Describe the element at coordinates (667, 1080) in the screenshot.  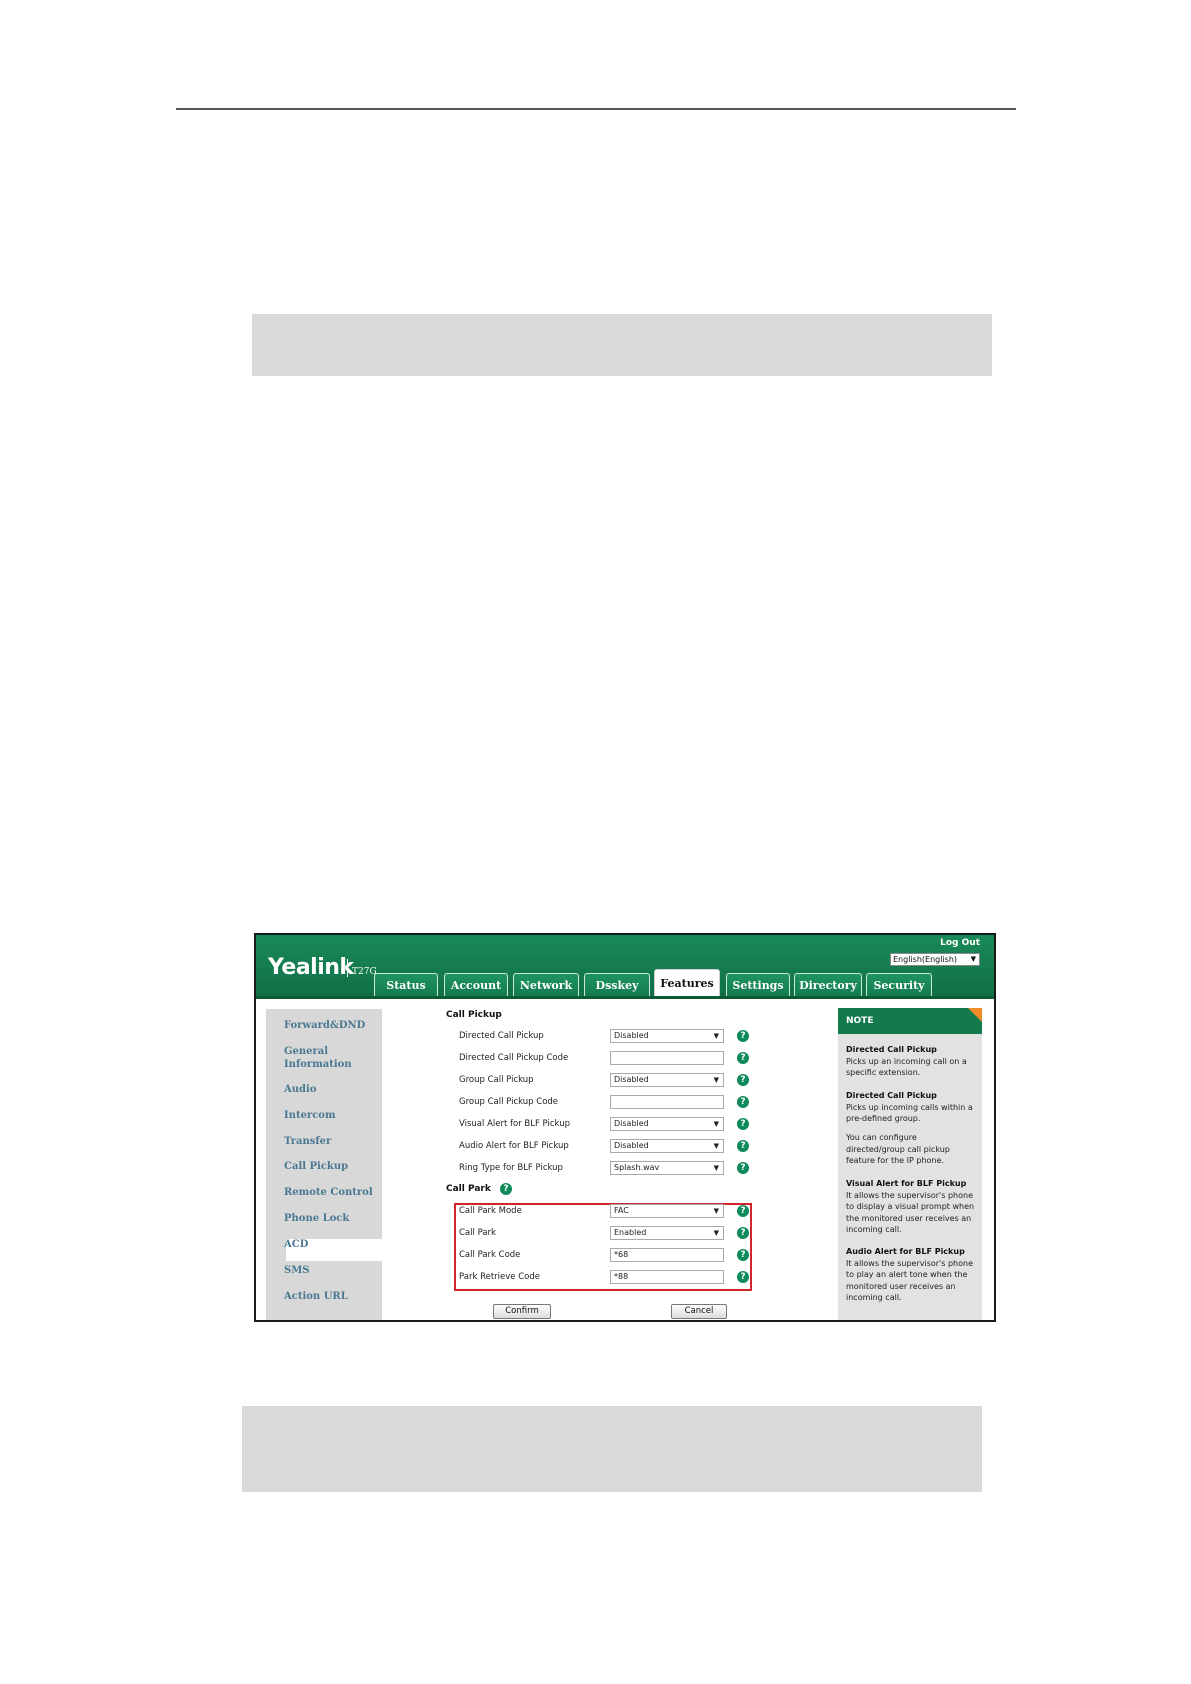
I see `select-group-call-pickup: Disabled ▼` at that location.